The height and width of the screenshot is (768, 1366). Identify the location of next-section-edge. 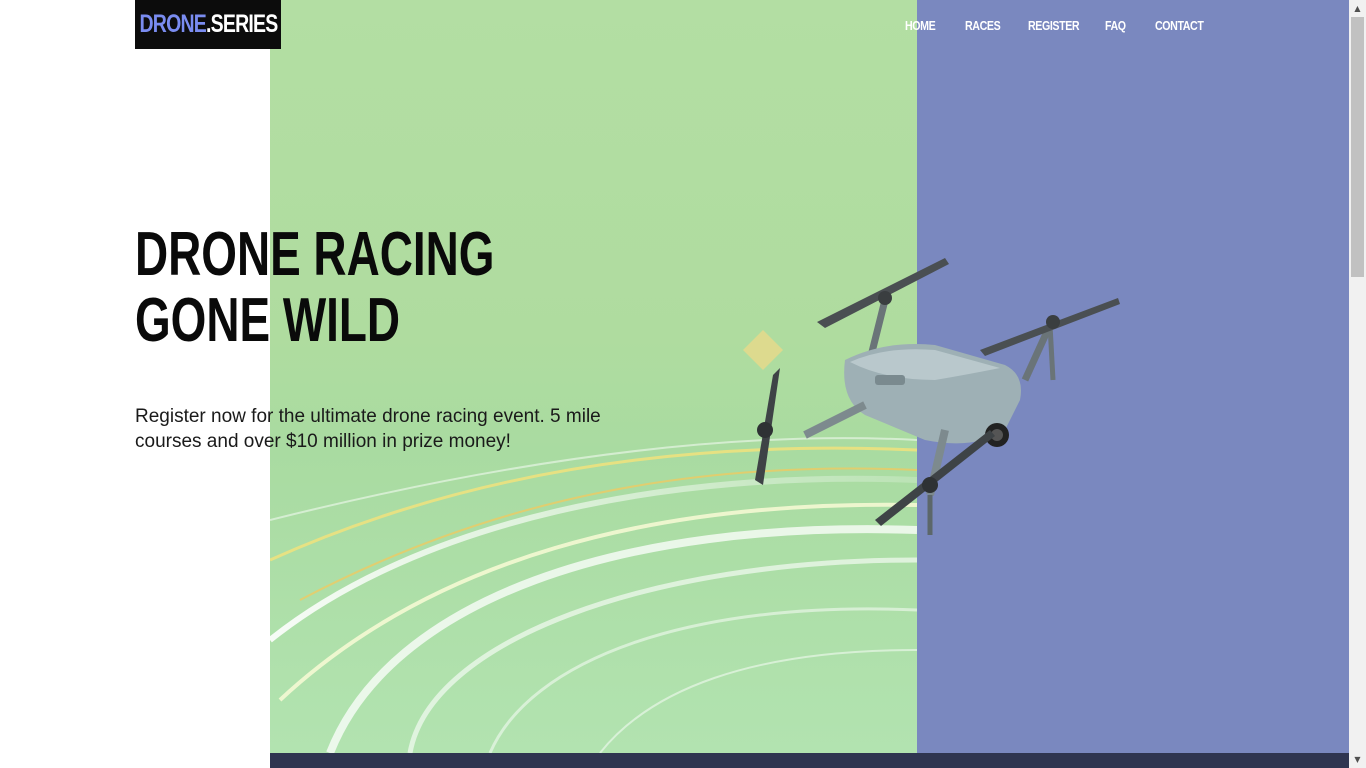
(809, 760).